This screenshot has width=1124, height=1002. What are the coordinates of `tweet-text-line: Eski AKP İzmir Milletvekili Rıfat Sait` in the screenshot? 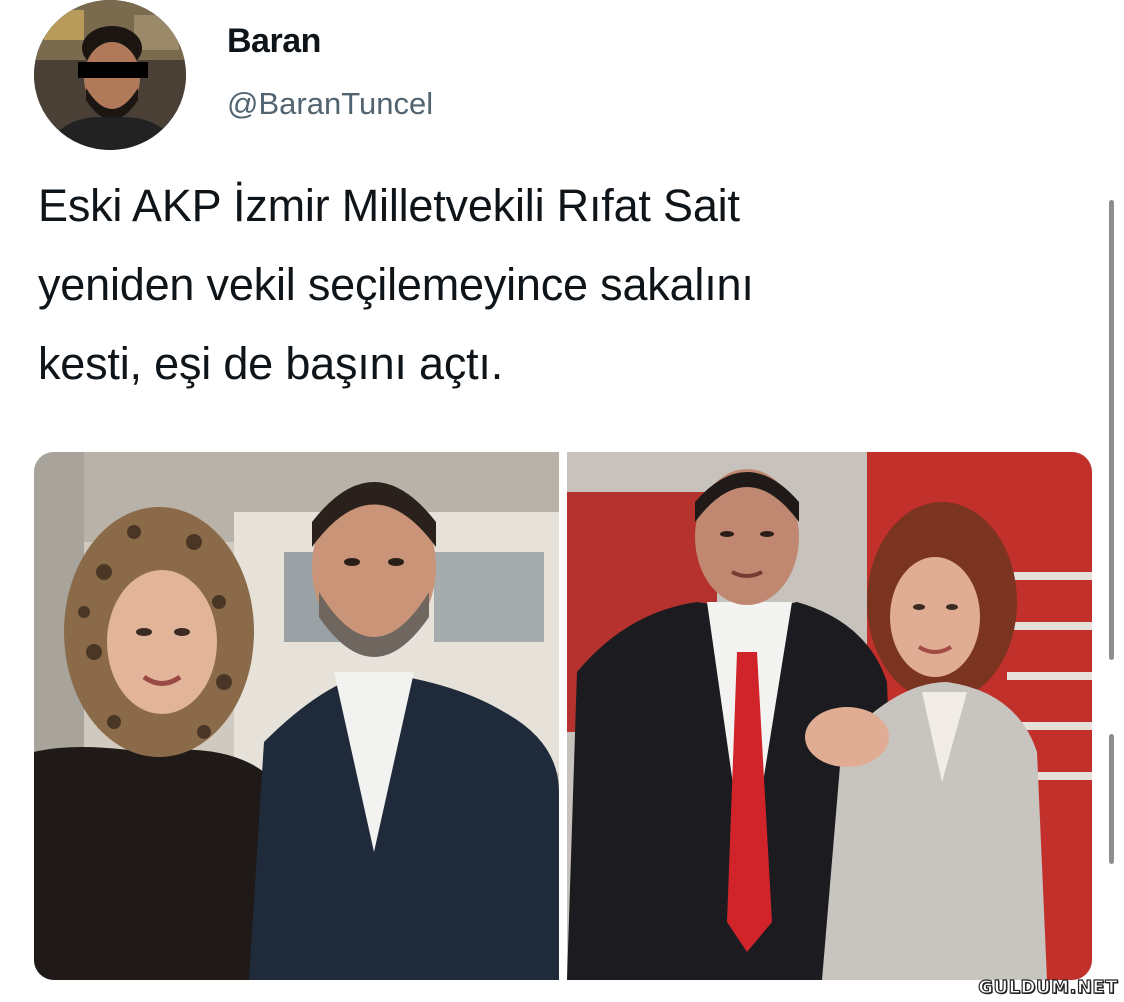 It's located at (389, 205).